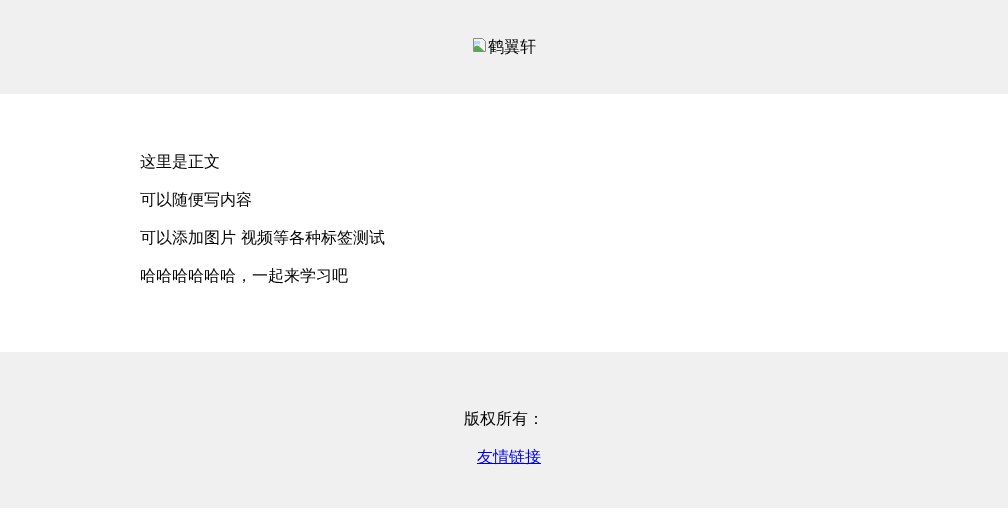 The image size is (1008, 527). I want to click on body-paragraph: 哈哈哈哈哈哈，一起来学习吧, so click(244, 276).